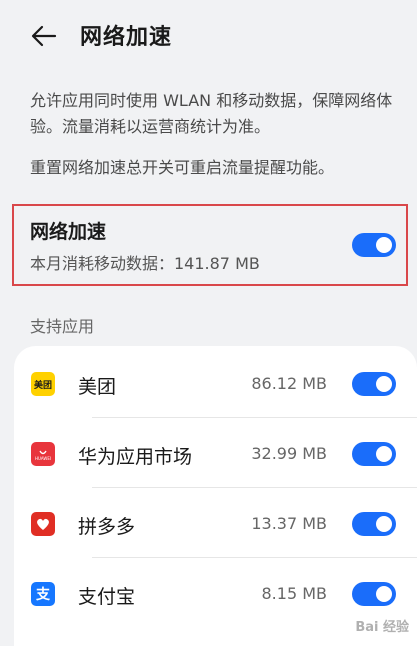 Image resolution: width=417 pixels, height=646 pixels. Describe the element at coordinates (374, 245) in the screenshot. I see `network-acceleration-toggle` at that location.